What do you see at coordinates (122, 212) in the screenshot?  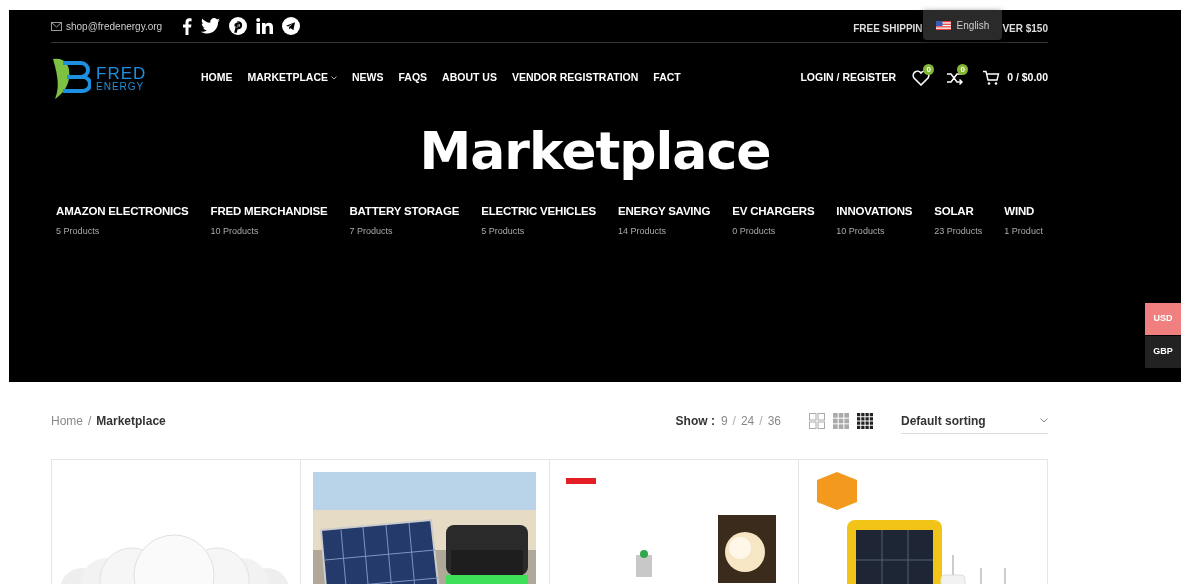 I see `category-link: AMAZON ELECTRONICS` at bounding box center [122, 212].